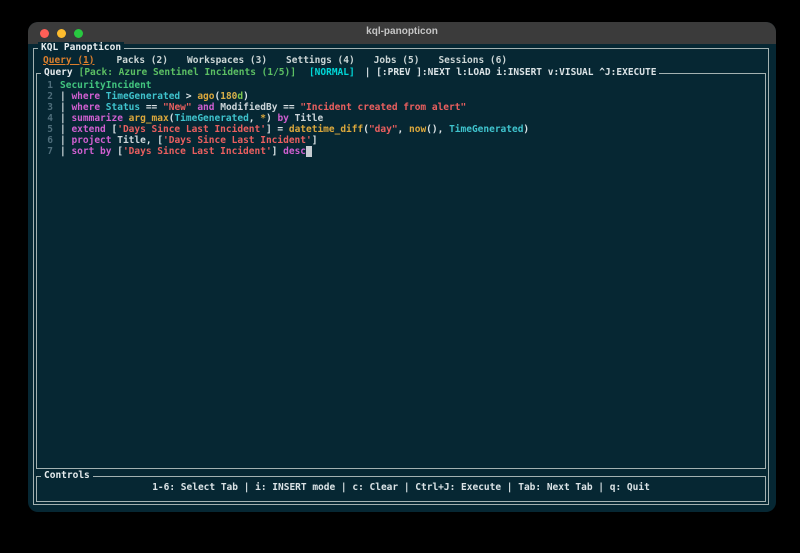  What do you see at coordinates (187, 72) in the screenshot?
I see `pack-label: [Pack: Azure Sentinel Incidents (1/5)]` at bounding box center [187, 72].